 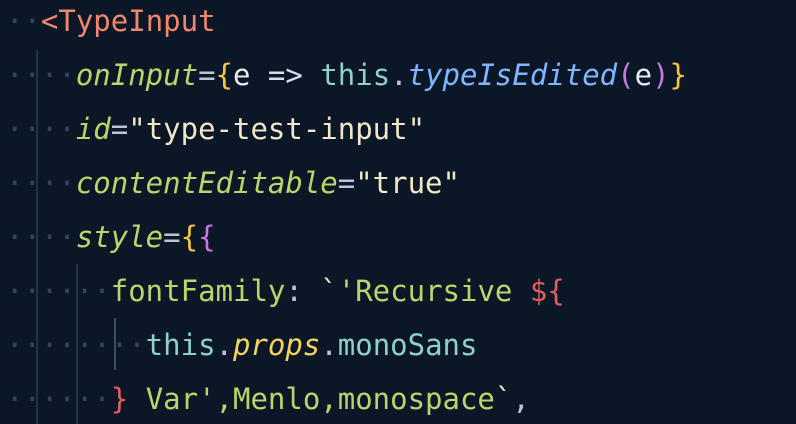 I want to click on code-line: ······} Var',Menlo,monospace`,, so click(x=268, y=398).